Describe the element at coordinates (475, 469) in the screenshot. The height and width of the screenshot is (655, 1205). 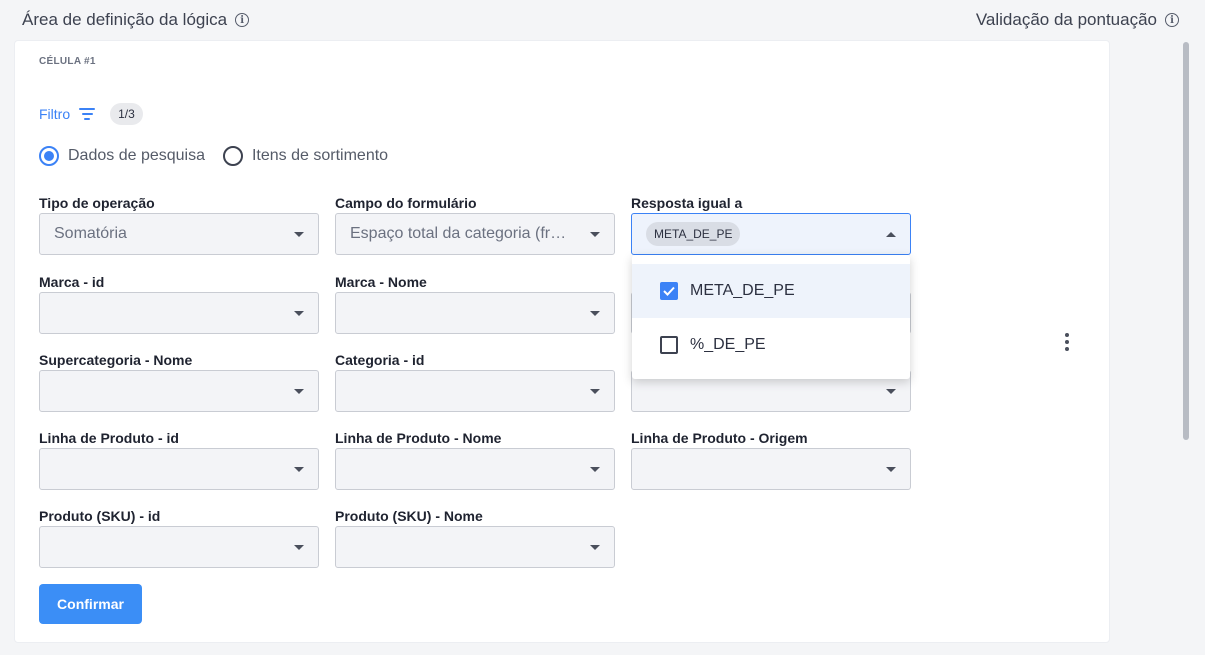
I see `linha-produto-nome-select` at that location.